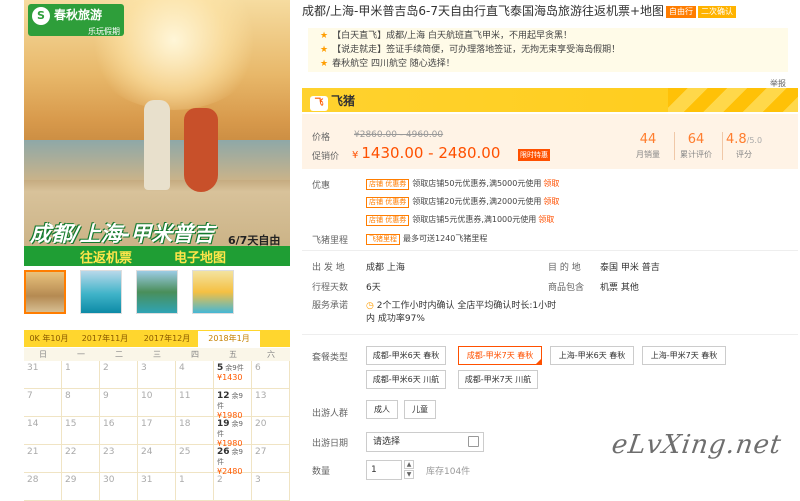  Describe the element at coordinates (330, 306) in the screenshot. I see `service-label: 服务承诺` at that location.